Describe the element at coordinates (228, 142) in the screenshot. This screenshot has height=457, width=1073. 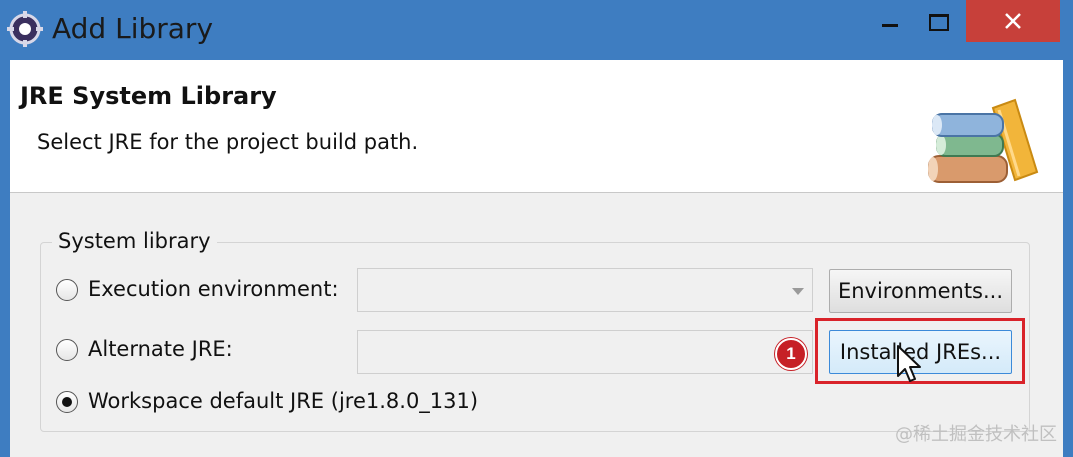
I see `page-description: Select JRE for the project build path.` at that location.